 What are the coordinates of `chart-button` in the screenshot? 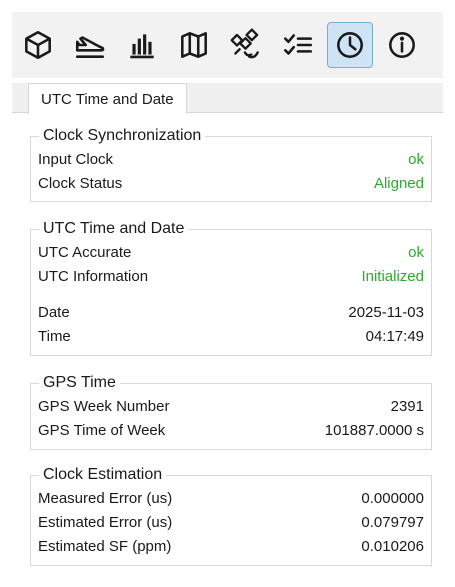 It's located at (142, 45).